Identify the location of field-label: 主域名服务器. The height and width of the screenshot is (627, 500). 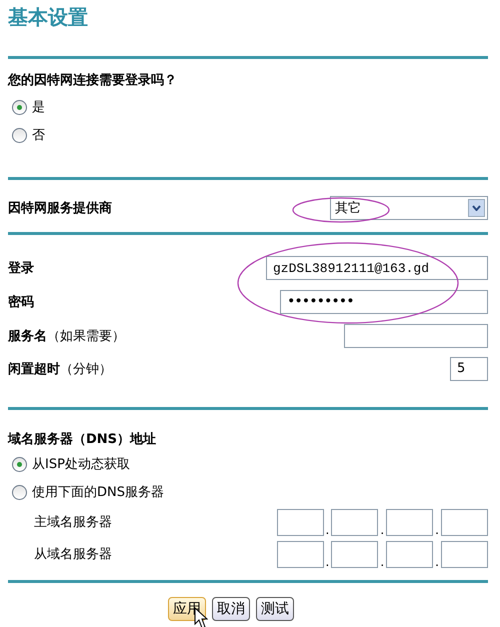
(73, 522).